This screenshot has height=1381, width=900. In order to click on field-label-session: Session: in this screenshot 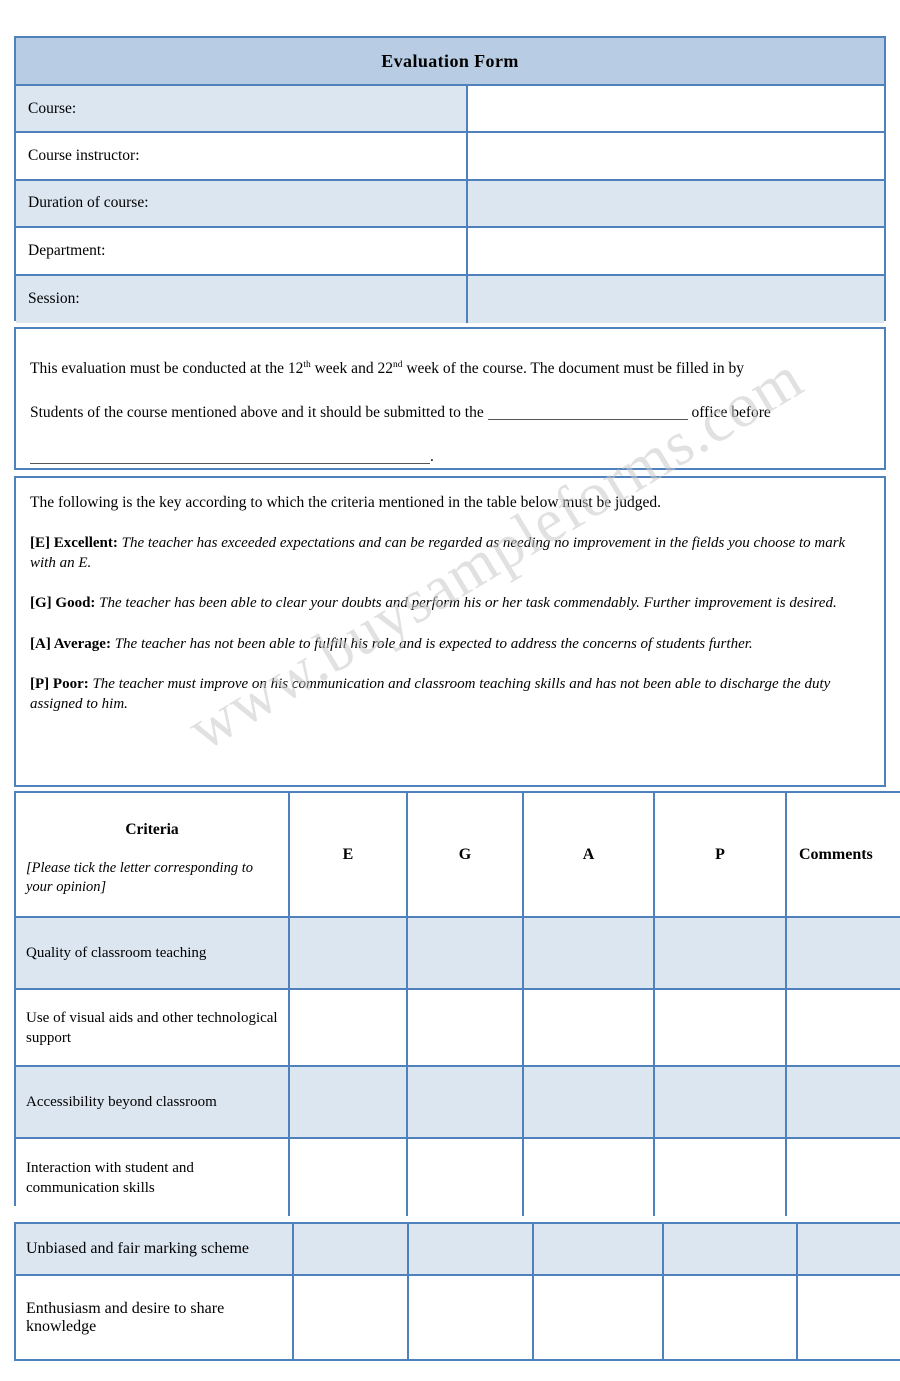, I will do `click(242, 299)`.